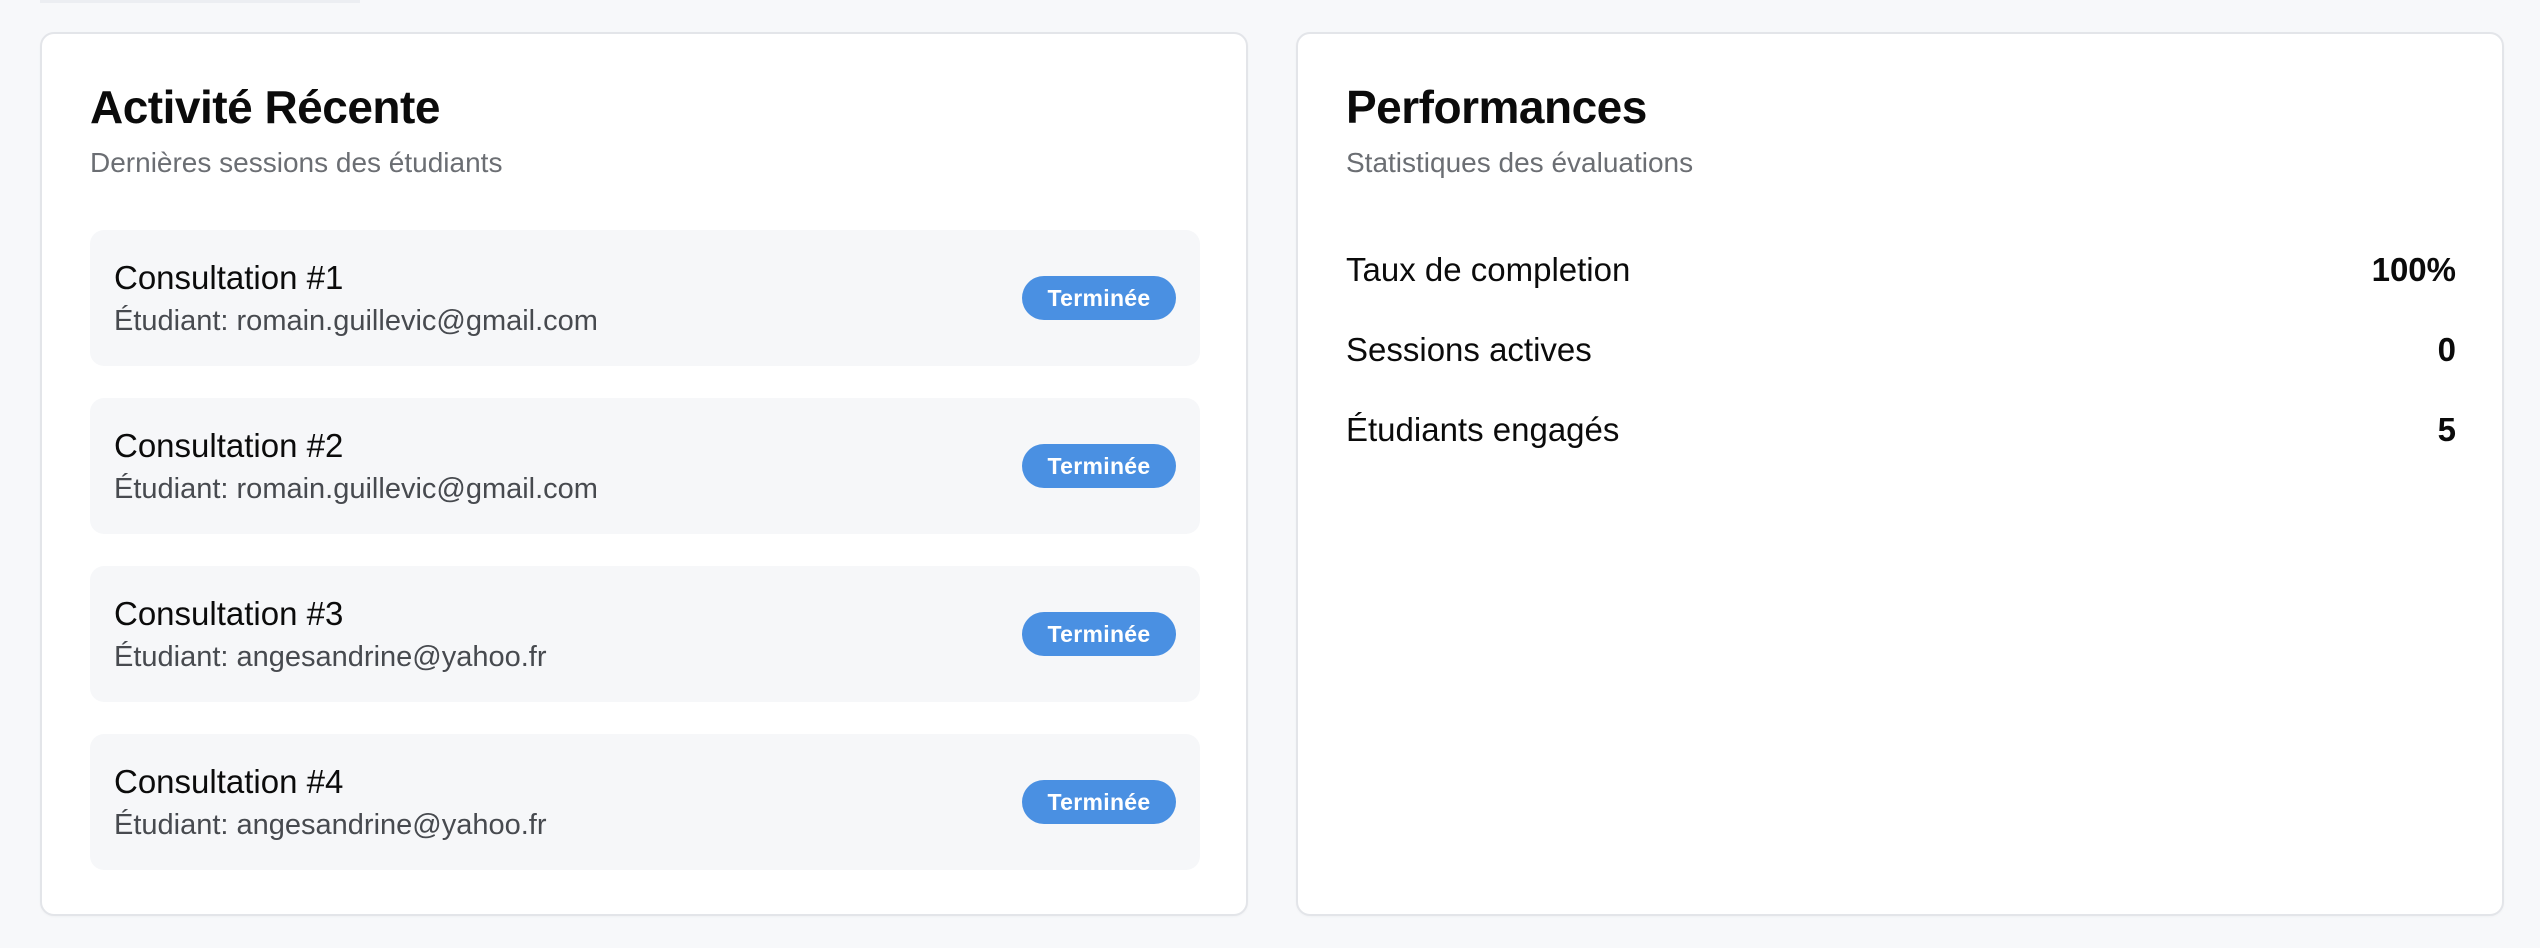 The image size is (2540, 948). Describe the element at coordinates (2446, 430) in the screenshot. I see `stat-value: 5` at that location.